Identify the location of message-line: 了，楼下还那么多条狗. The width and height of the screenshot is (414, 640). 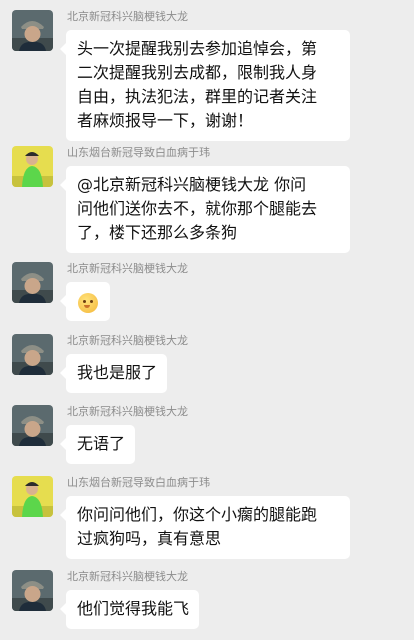
(157, 232).